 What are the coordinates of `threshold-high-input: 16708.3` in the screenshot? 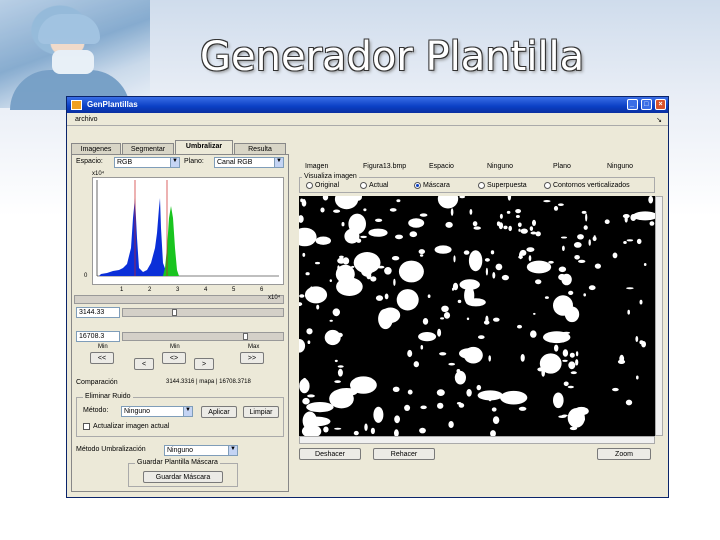 It's located at (98, 336).